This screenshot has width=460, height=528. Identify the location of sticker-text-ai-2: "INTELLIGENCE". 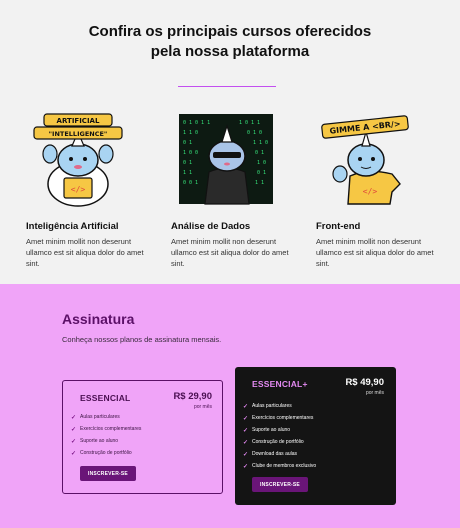
(78, 134).